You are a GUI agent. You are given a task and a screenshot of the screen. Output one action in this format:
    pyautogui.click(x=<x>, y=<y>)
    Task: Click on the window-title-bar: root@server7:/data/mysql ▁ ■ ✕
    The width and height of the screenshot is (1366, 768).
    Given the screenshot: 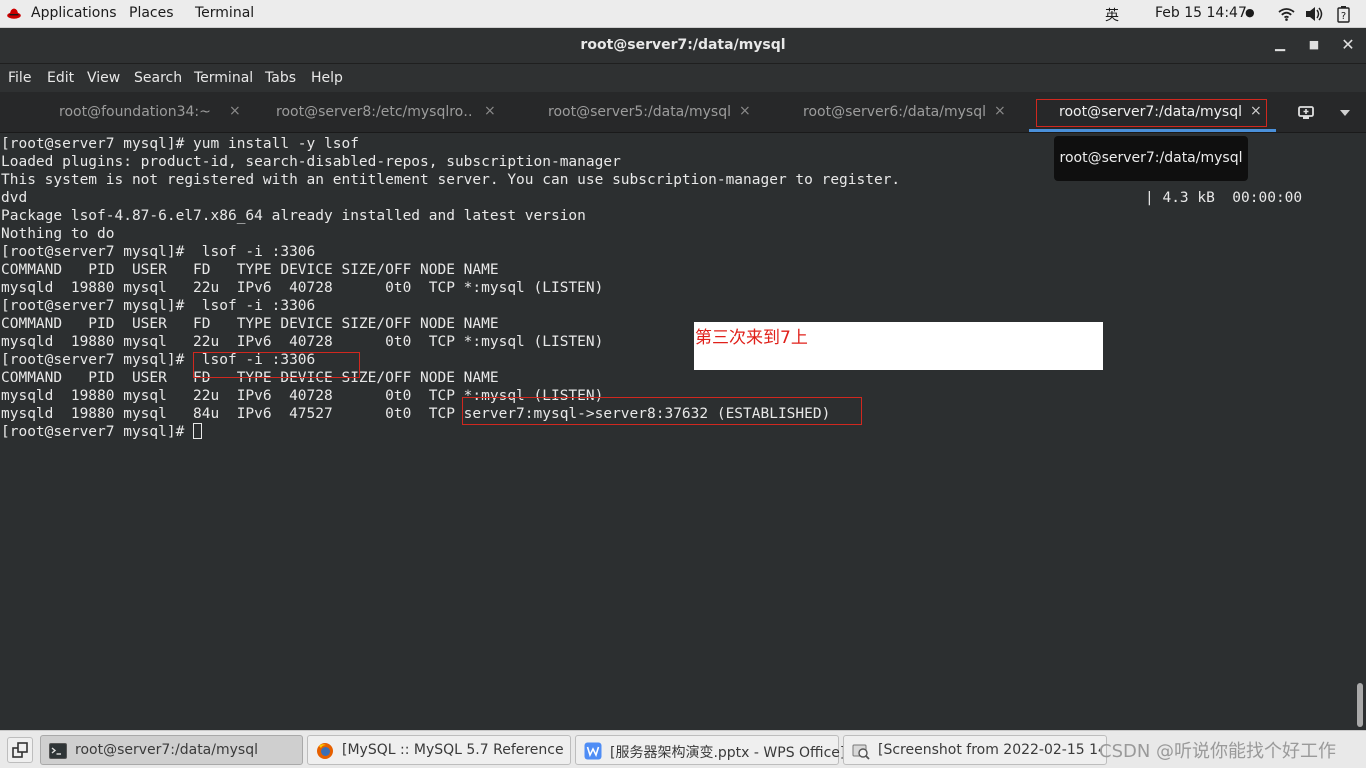 What is the action you would take?
    pyautogui.click(x=683, y=46)
    